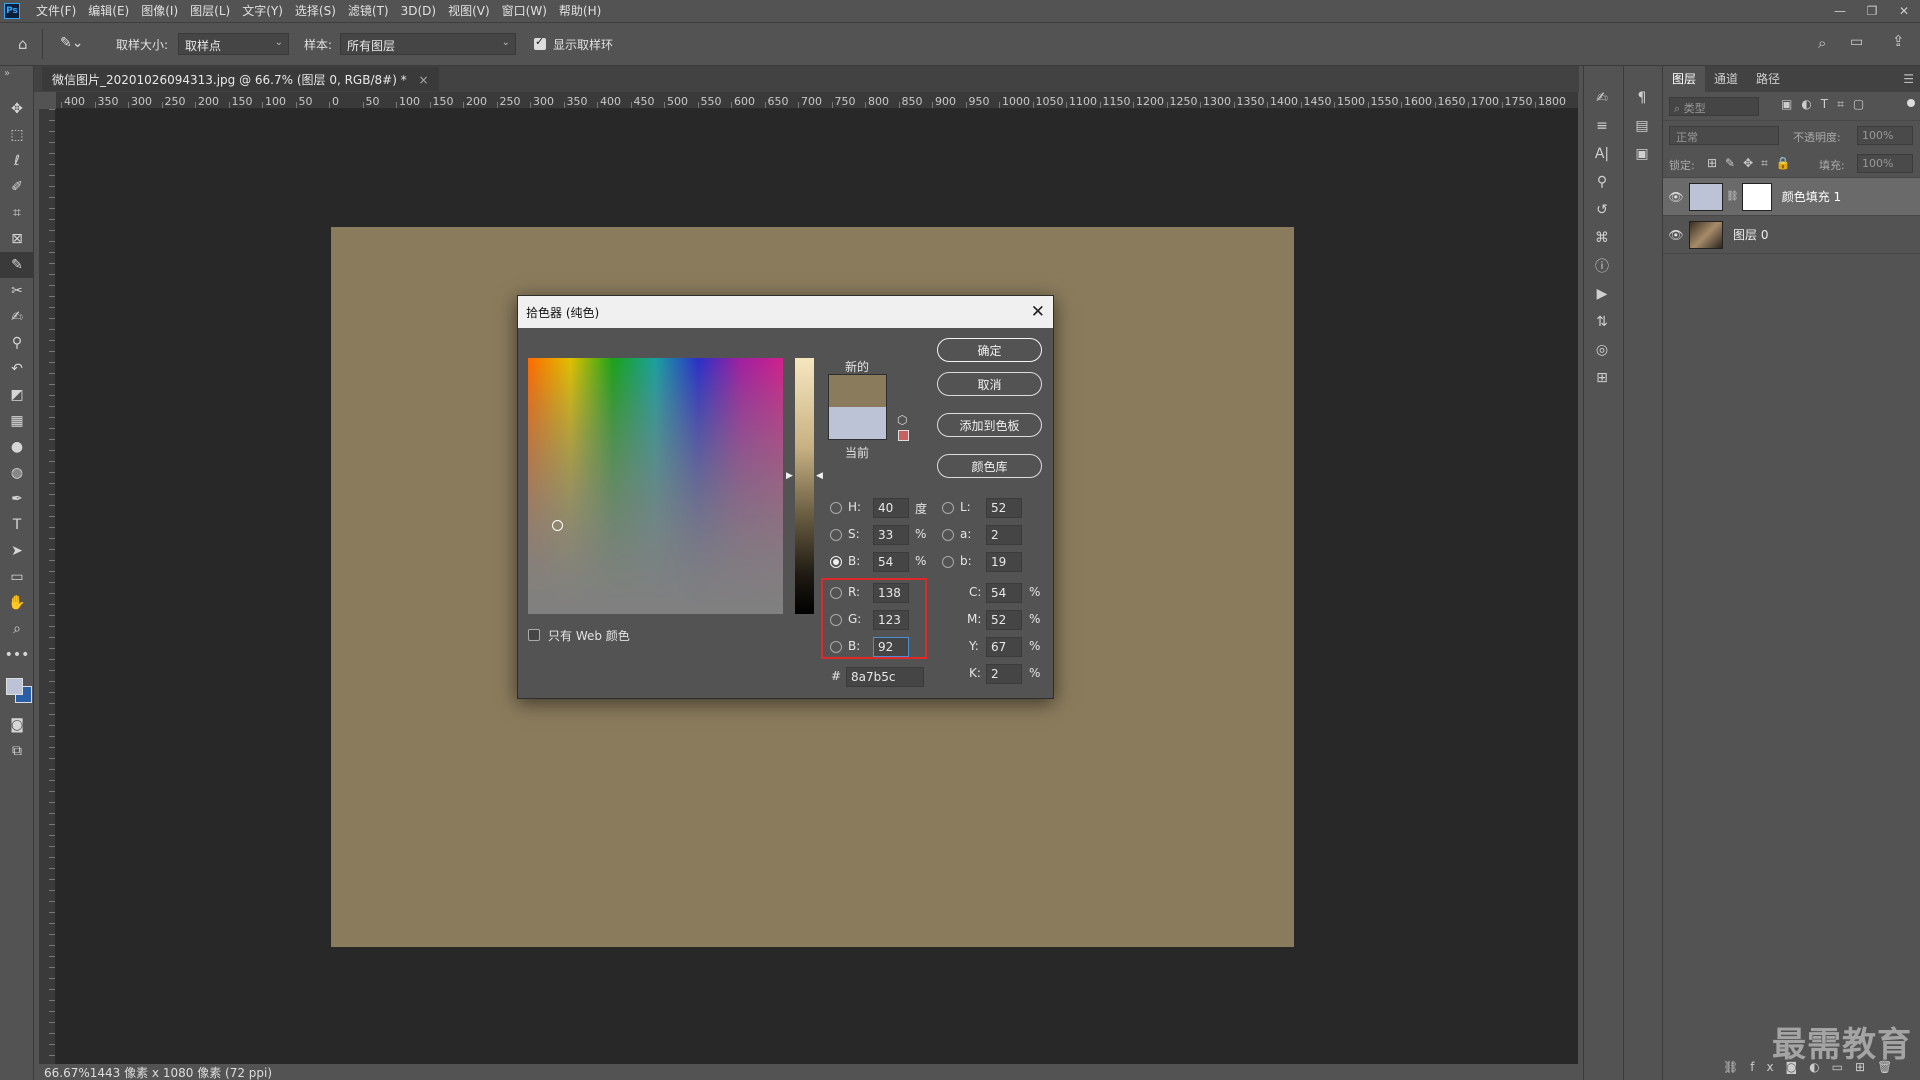 This screenshot has height=1080, width=1920. Describe the element at coordinates (1602, 294) in the screenshot. I see `actions-play-icon: ▶` at that location.